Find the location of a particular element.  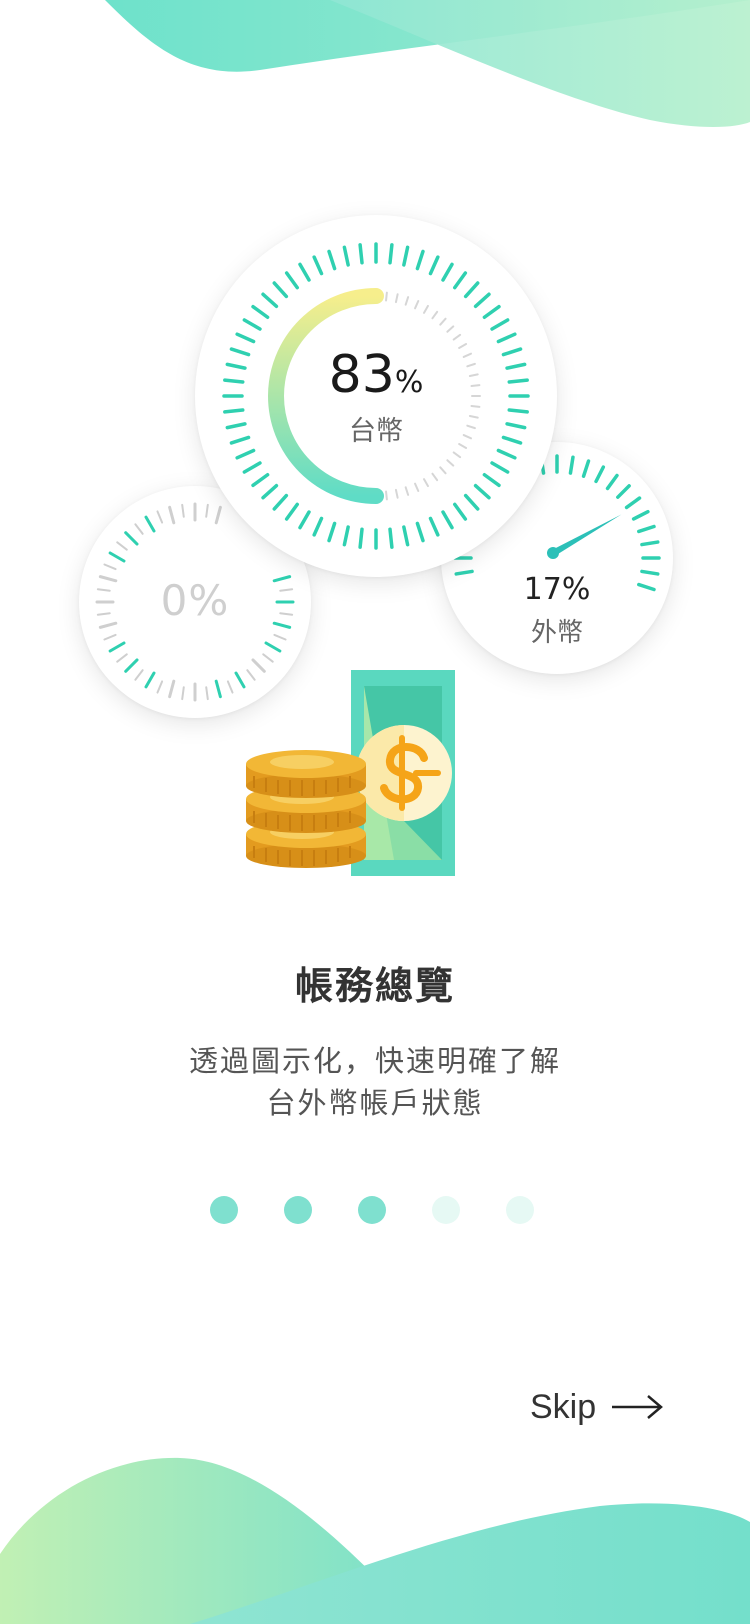

page-indicator is located at coordinates (372, 1210).